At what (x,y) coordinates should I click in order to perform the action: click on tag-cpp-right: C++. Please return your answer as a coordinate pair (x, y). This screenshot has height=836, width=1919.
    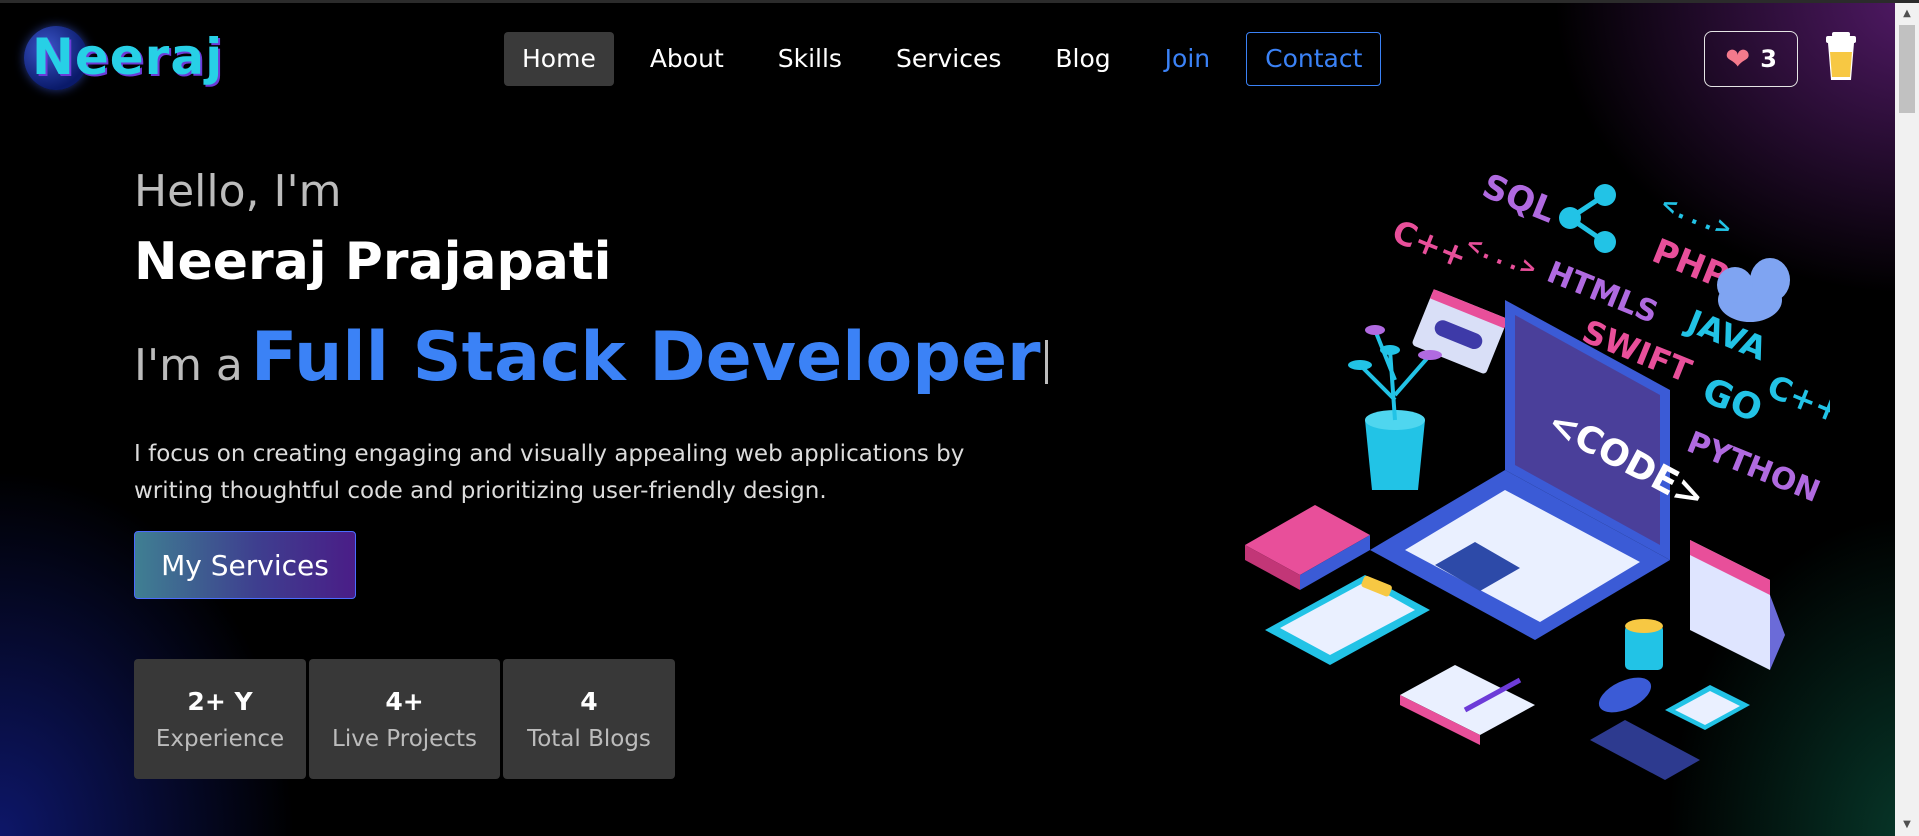
    Looking at the image, I should click on (1796, 399).